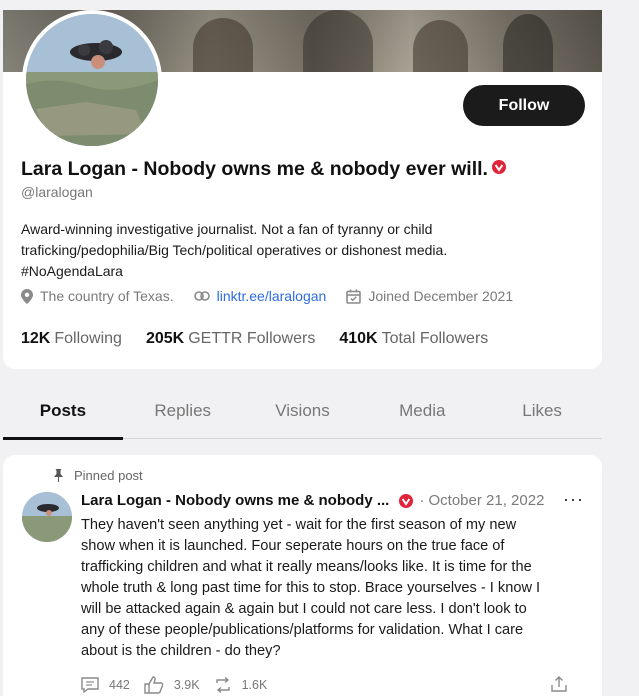  I want to click on stat-gettr-followers: 205K GETTR Followers, so click(230, 339).